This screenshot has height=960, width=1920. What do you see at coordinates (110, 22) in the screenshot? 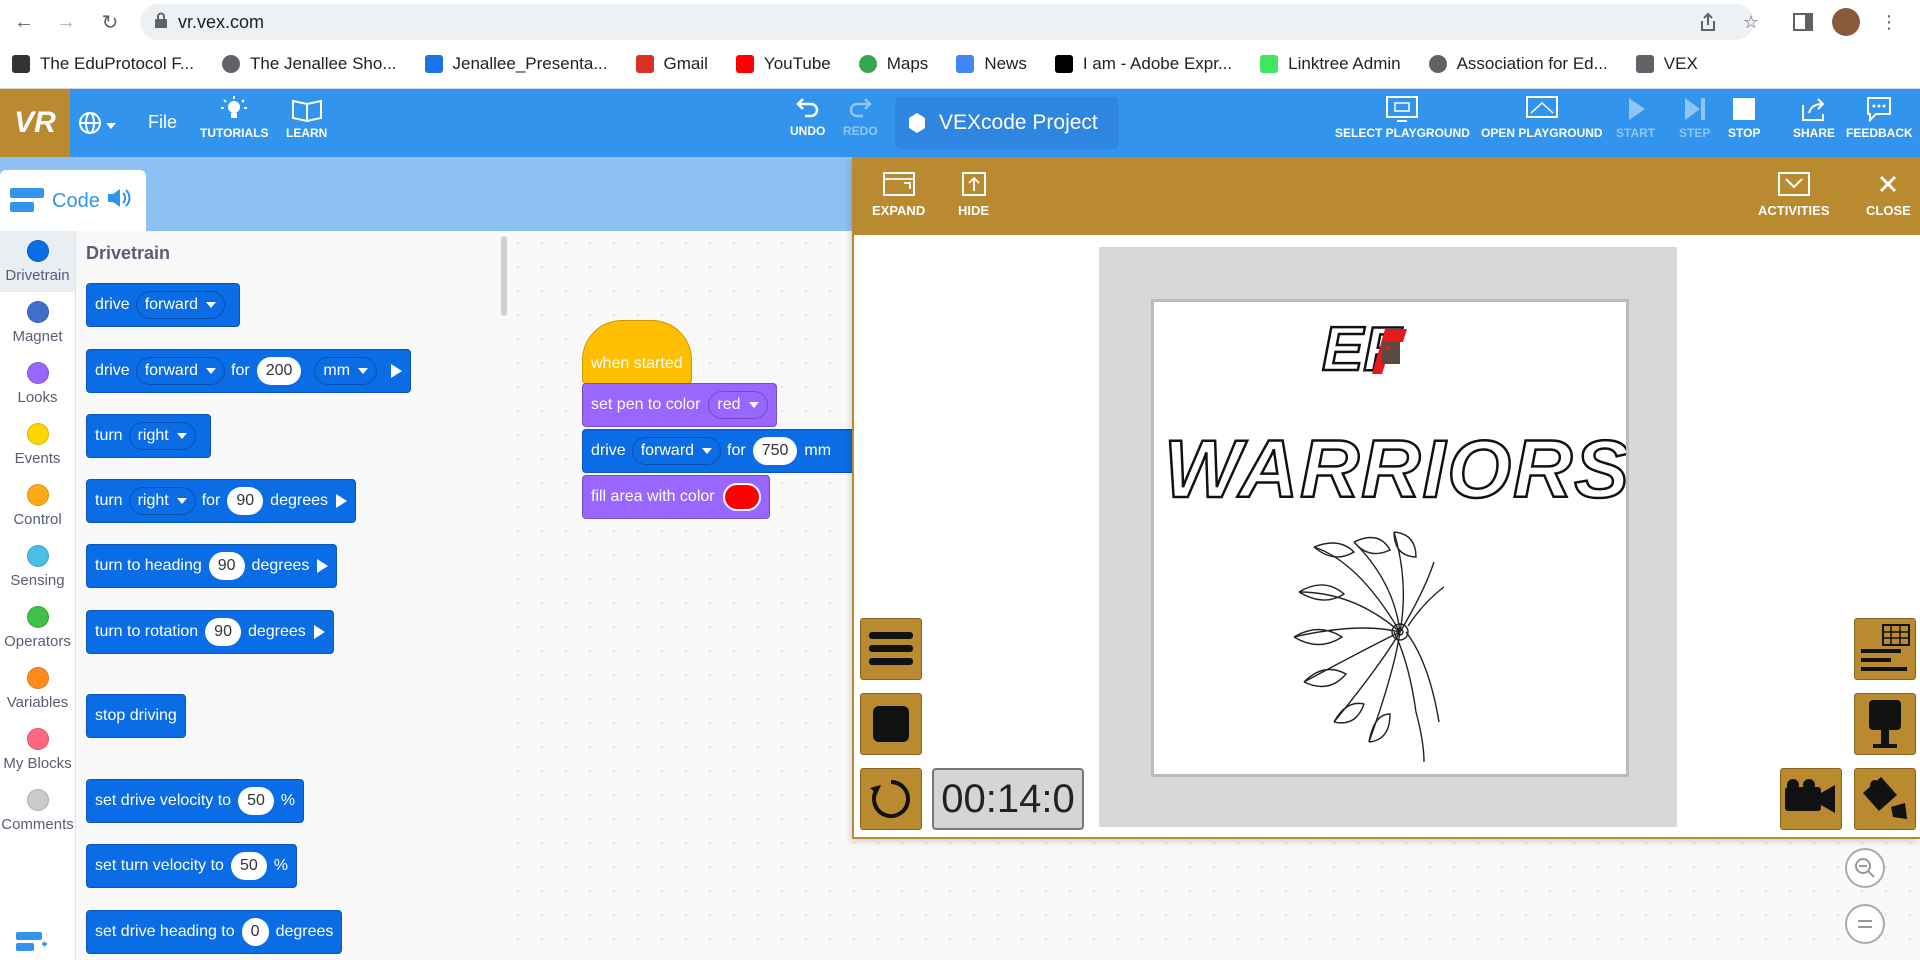
I see `reload-icon: ↻` at bounding box center [110, 22].